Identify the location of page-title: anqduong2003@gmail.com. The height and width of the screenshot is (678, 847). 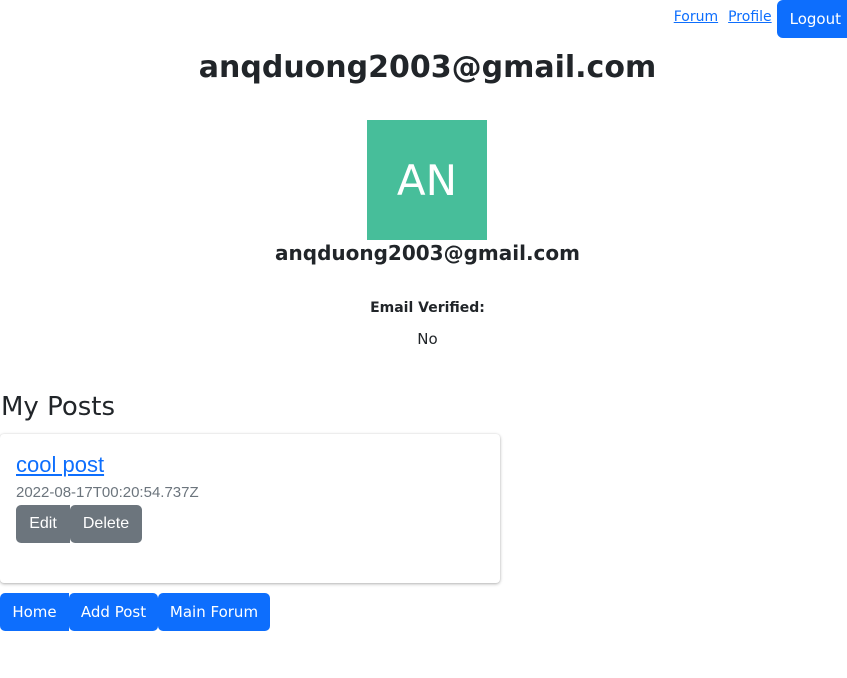
(427, 67).